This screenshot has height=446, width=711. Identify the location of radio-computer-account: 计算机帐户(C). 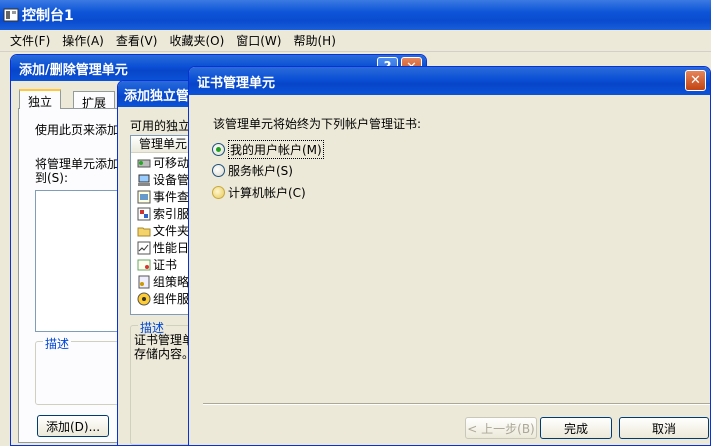
(259, 192).